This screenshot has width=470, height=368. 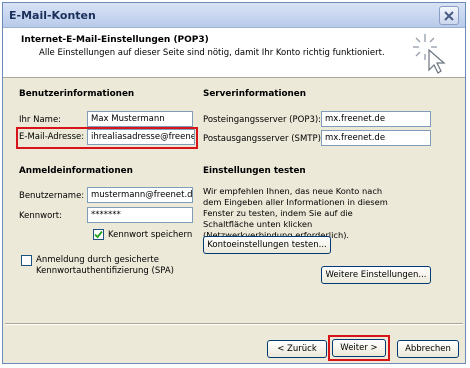 What do you see at coordinates (52, 196) in the screenshot?
I see `username-label: Benutzername:` at bounding box center [52, 196].